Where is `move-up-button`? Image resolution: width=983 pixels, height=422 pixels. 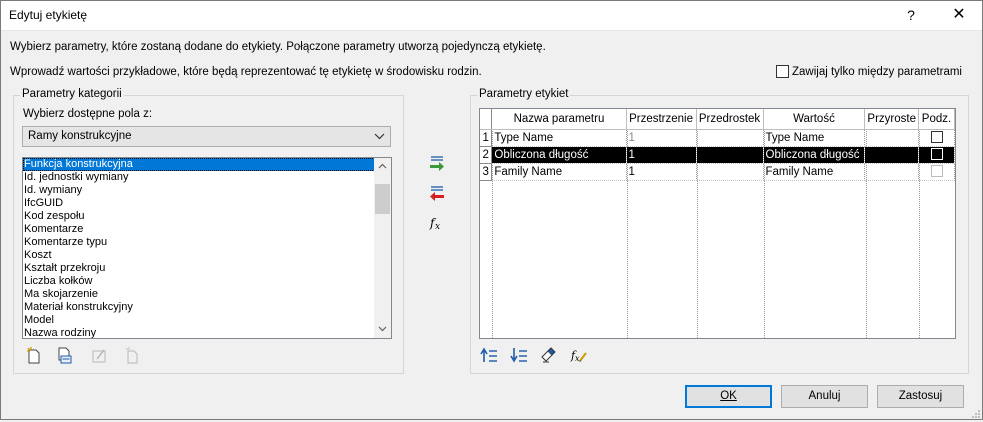 move-up-button is located at coordinates (489, 356).